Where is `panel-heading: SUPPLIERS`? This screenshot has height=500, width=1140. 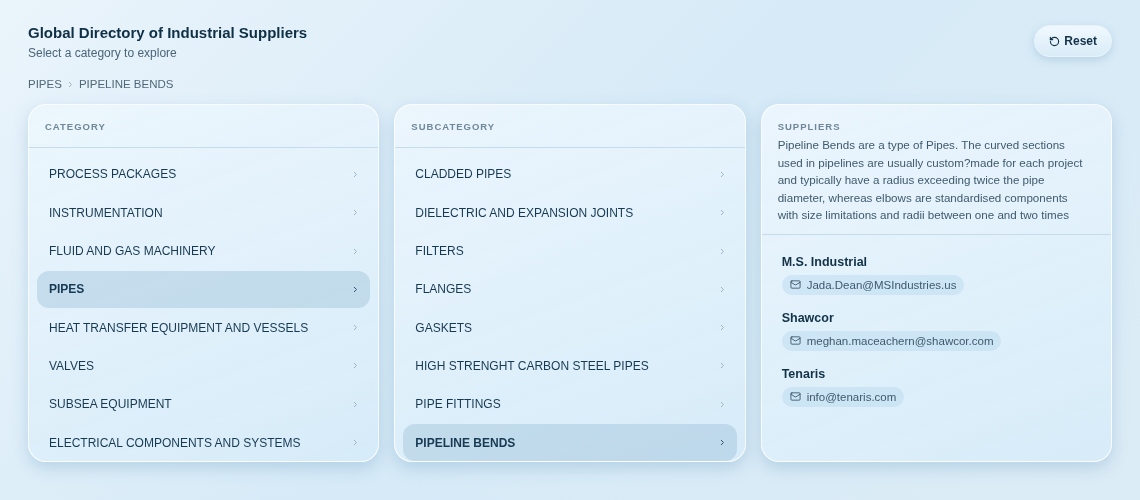 panel-heading: SUPPLIERS is located at coordinates (809, 126).